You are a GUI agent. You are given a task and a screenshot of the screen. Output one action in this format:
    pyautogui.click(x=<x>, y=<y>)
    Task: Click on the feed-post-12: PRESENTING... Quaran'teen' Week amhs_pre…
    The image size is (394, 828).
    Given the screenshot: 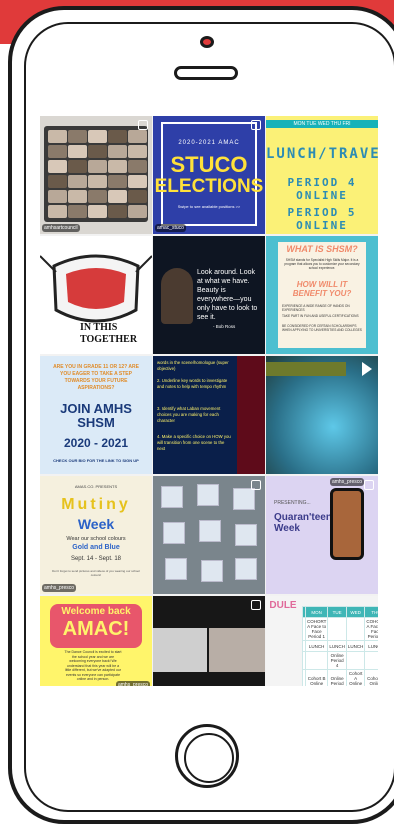 What is the action you would take?
    pyautogui.click(x=322, y=535)
    